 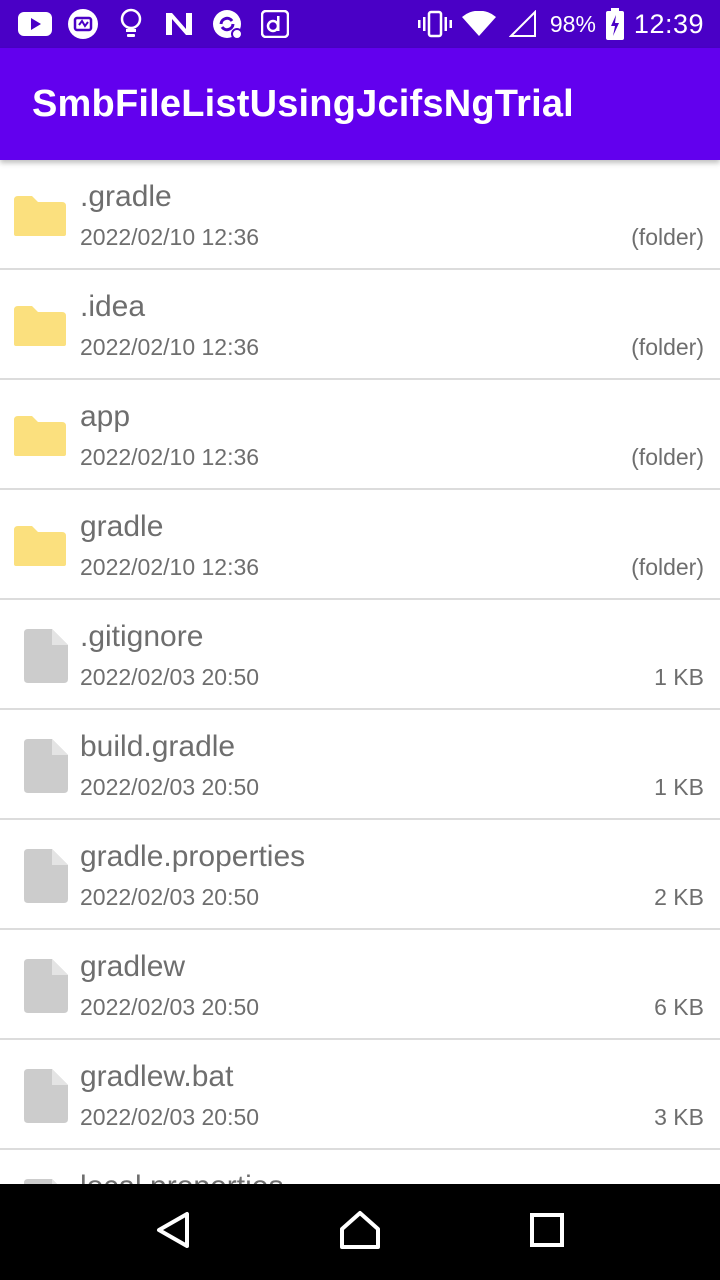 What do you see at coordinates (679, 1007) in the screenshot?
I see `file-size: 6 KB` at bounding box center [679, 1007].